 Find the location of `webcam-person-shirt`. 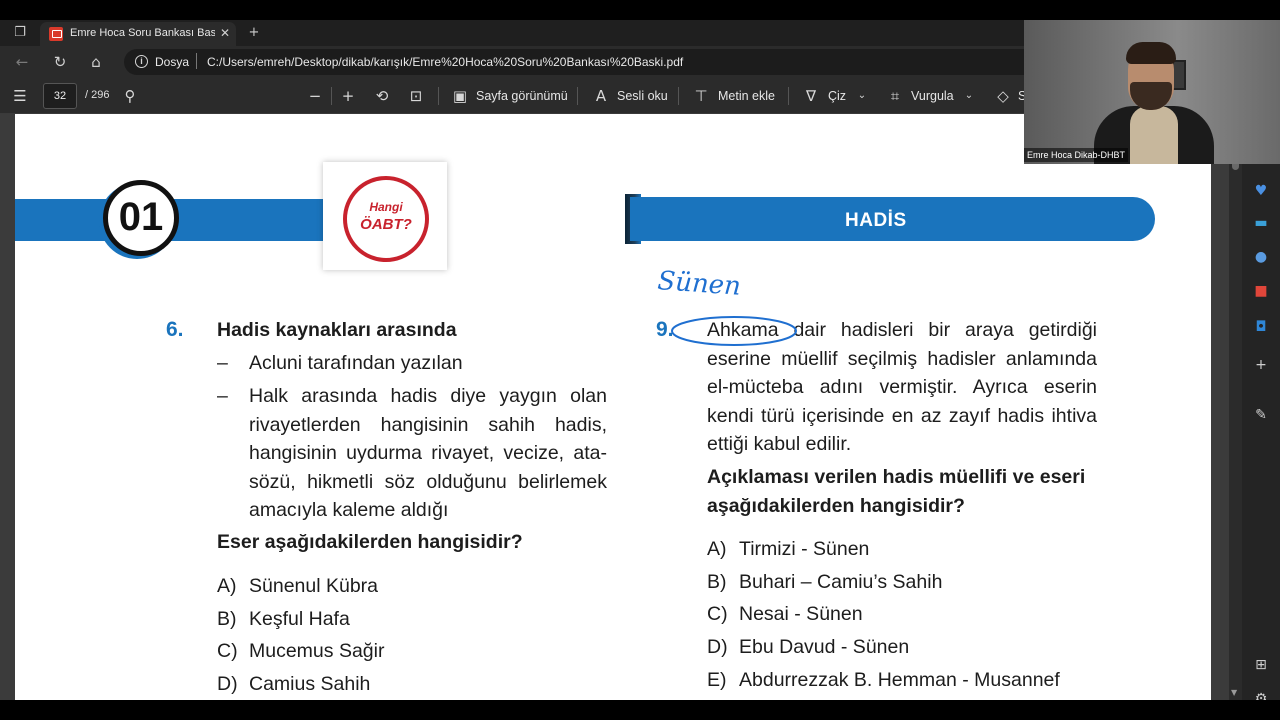

webcam-person-shirt is located at coordinates (1154, 135).